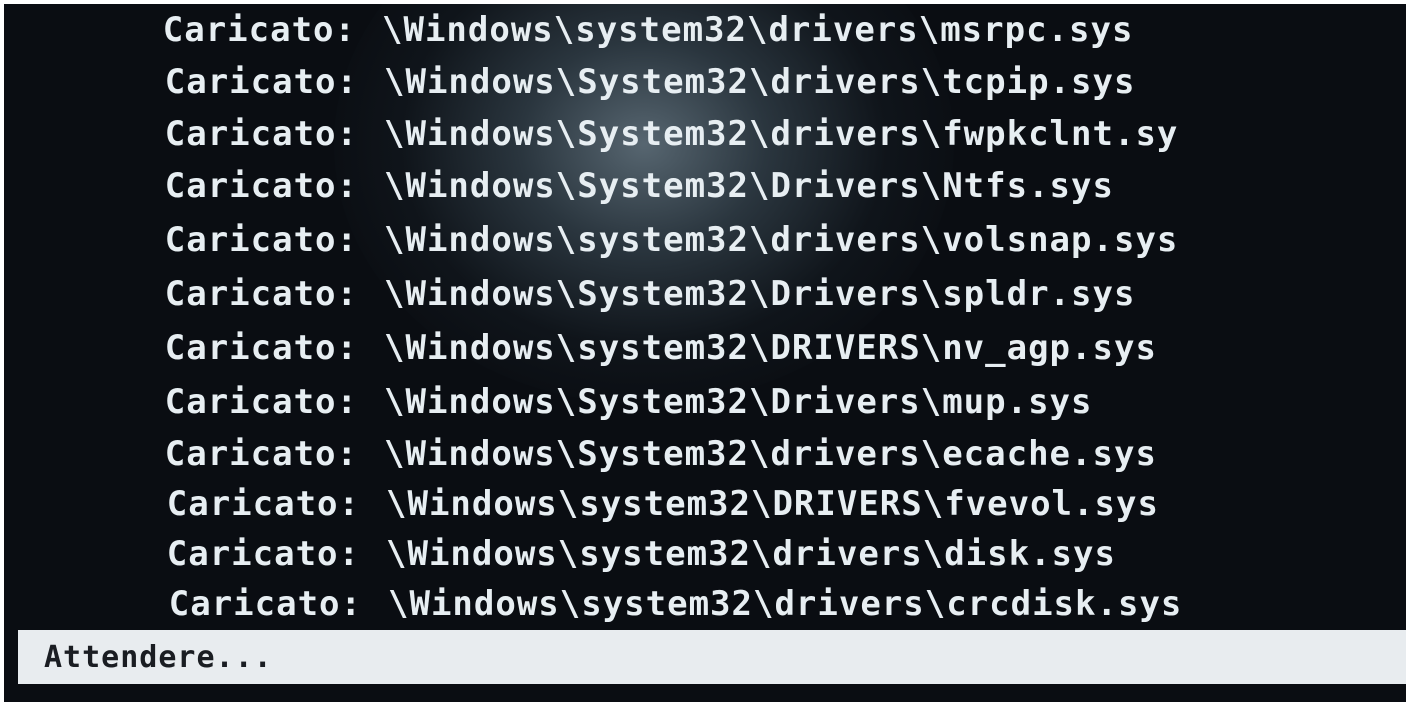  I want to click on log-line-path: \Windows\System32\drivers\fwpkclnt.sy, so click(781, 134).